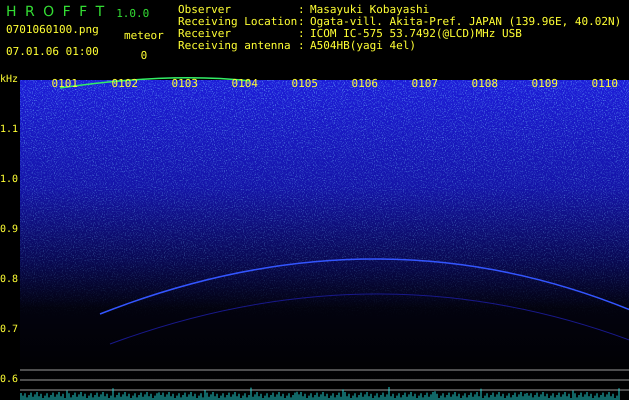 The height and width of the screenshot is (400, 629). Describe the element at coordinates (466, 22) in the screenshot. I see `info-value: Ogata-vill. Akita-Pref. JAPAN (139.96E, 40.02N)` at that location.